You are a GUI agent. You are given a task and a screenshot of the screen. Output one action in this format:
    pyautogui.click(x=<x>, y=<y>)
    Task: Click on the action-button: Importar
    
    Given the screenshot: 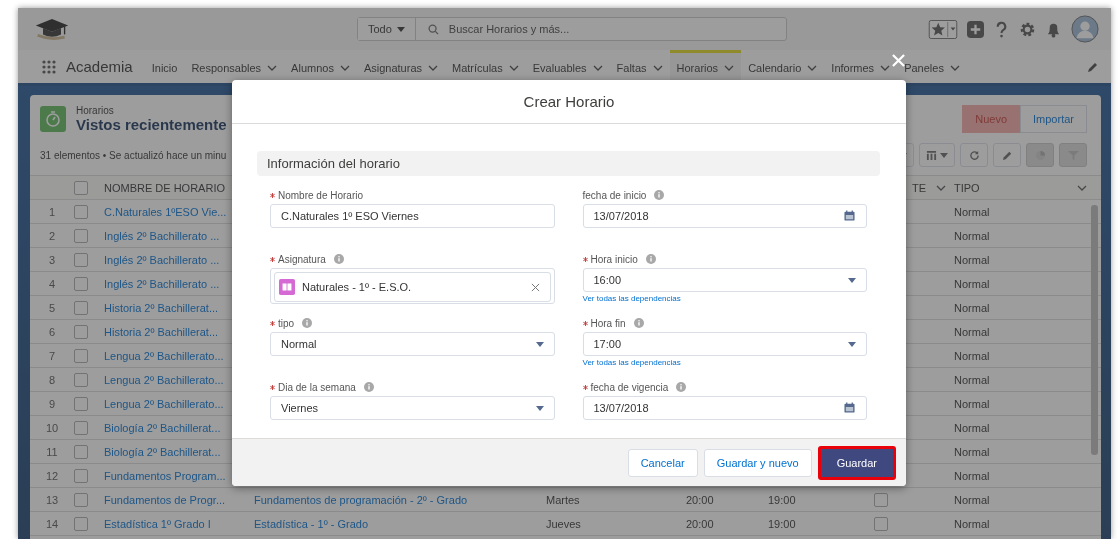 What is the action you would take?
    pyautogui.click(x=1053, y=119)
    